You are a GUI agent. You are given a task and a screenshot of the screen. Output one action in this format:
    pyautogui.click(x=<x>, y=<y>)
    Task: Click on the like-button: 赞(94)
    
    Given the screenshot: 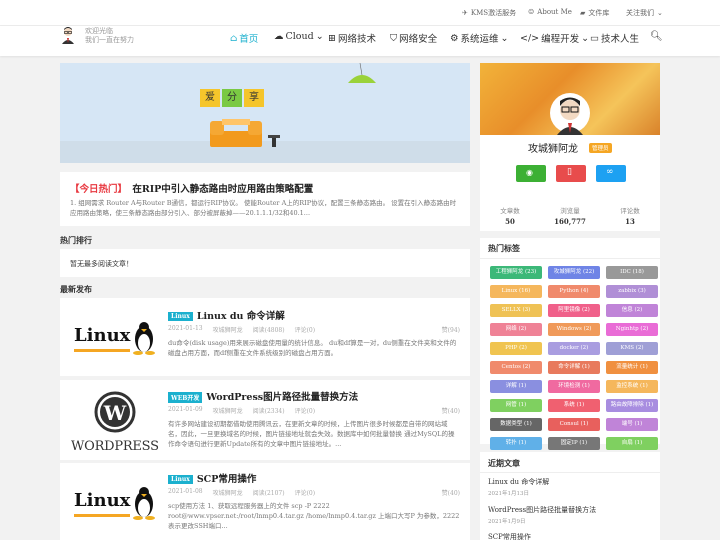 What is the action you would take?
    pyautogui.click(x=451, y=329)
    